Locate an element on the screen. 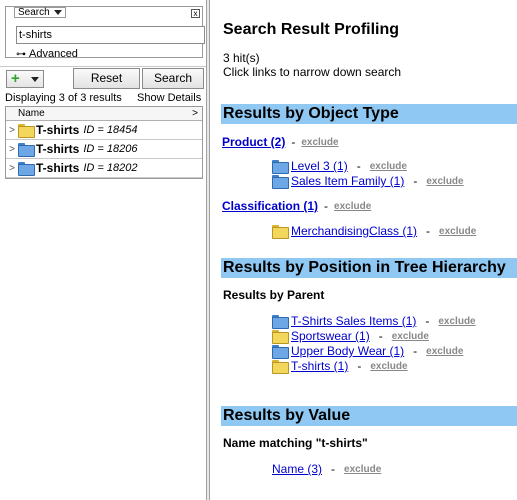 The width and height of the screenshot is (517, 500). parent-subheading: Results by Parent is located at coordinates (274, 295).